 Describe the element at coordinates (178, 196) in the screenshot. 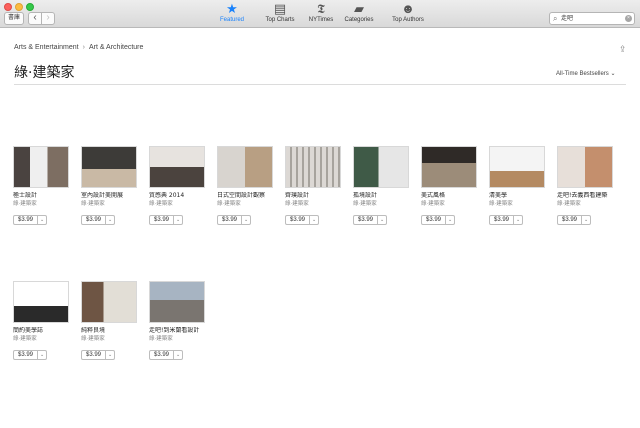

I see `book-title: 質感典 2014` at that location.